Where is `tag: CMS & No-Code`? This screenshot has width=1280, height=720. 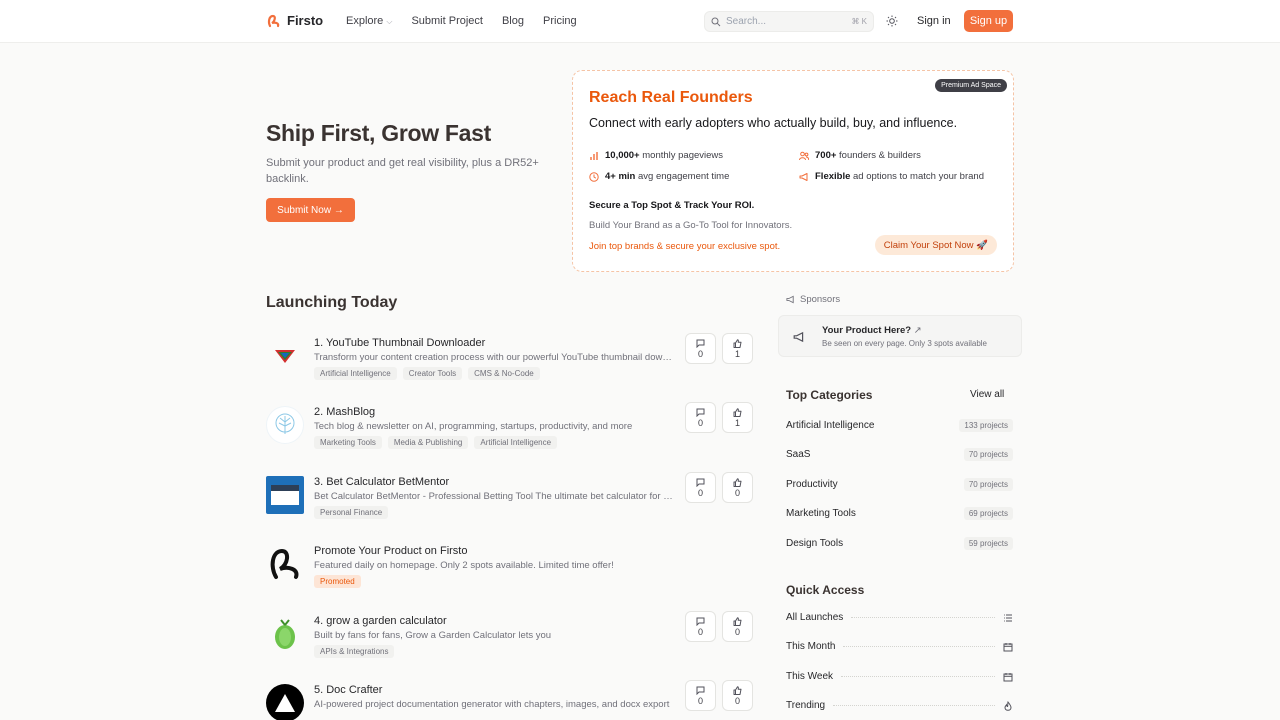 tag: CMS & No-Code is located at coordinates (504, 373).